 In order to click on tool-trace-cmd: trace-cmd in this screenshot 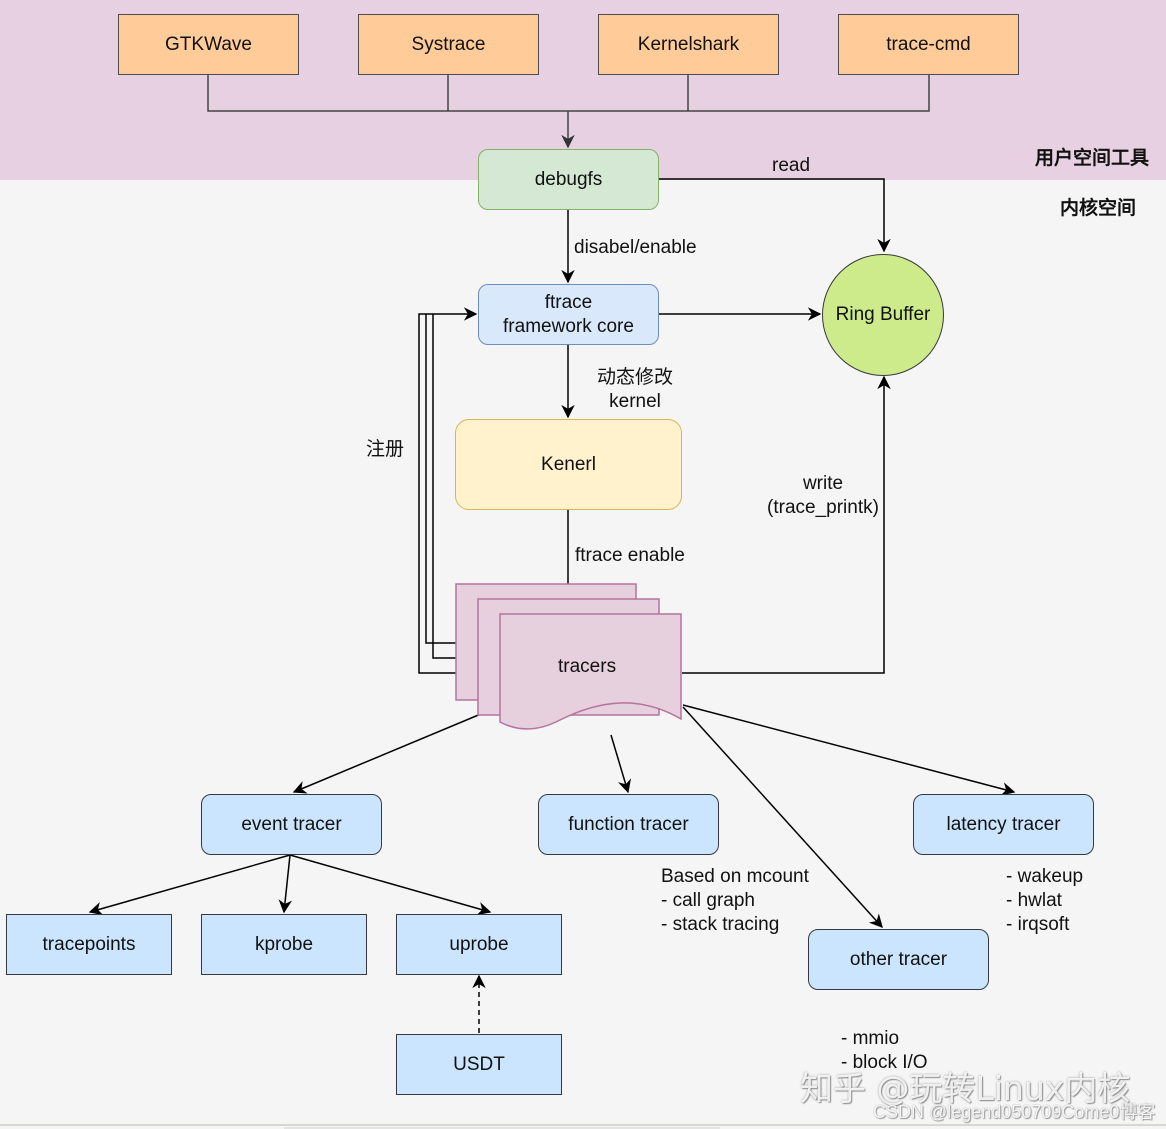, I will do `click(928, 44)`.